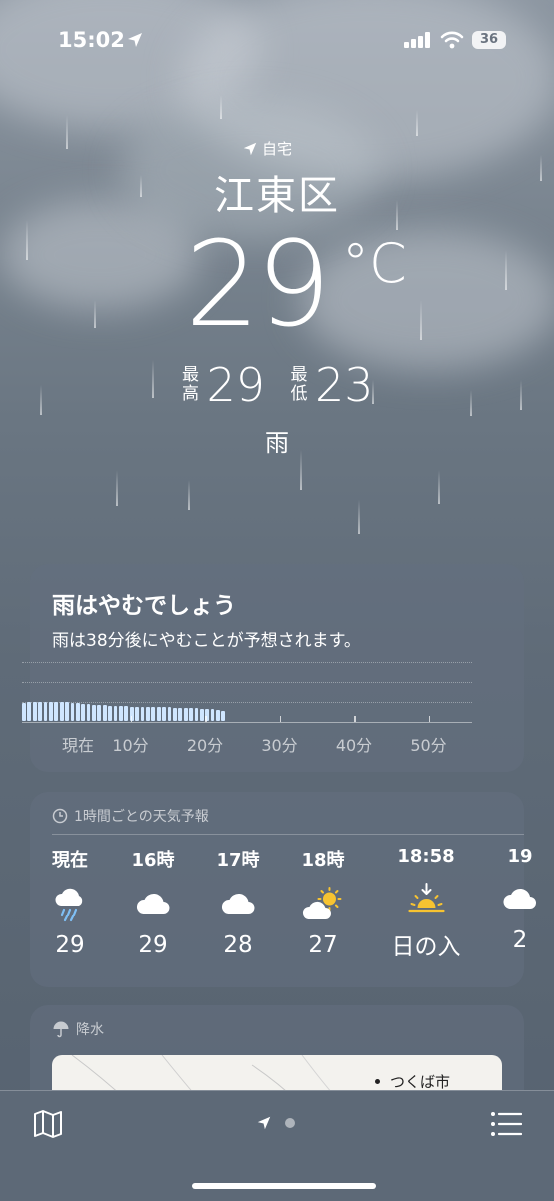 Image resolution: width=554 pixels, height=1201 pixels. Describe the element at coordinates (277, 443) in the screenshot. I see `condition-text: 雨` at that location.